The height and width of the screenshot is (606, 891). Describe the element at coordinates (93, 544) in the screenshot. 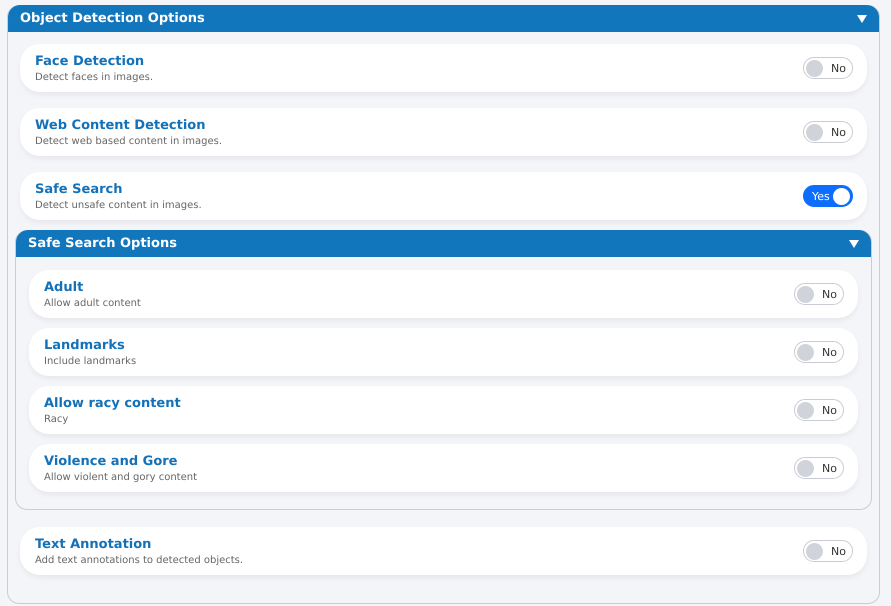

I see `option-title: Text Annotation` at that location.